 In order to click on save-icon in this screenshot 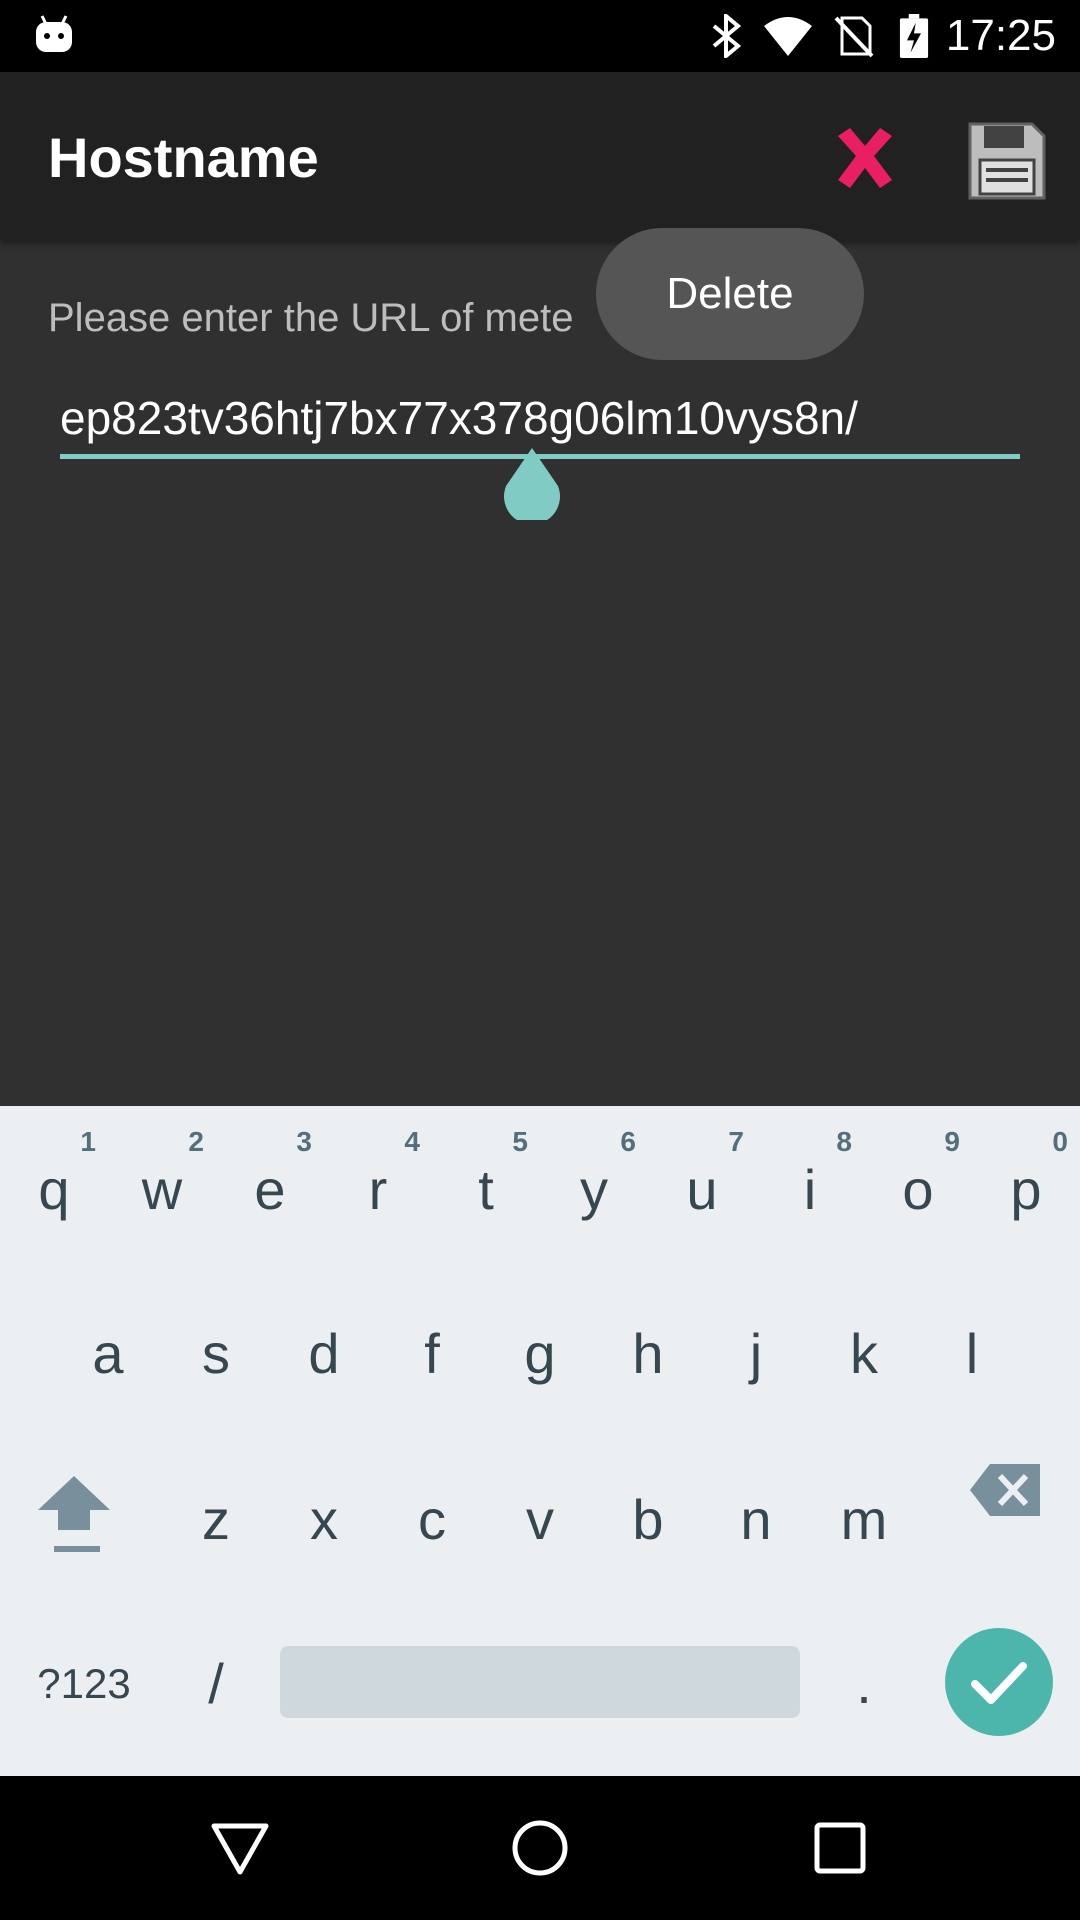, I will do `click(1007, 161)`.